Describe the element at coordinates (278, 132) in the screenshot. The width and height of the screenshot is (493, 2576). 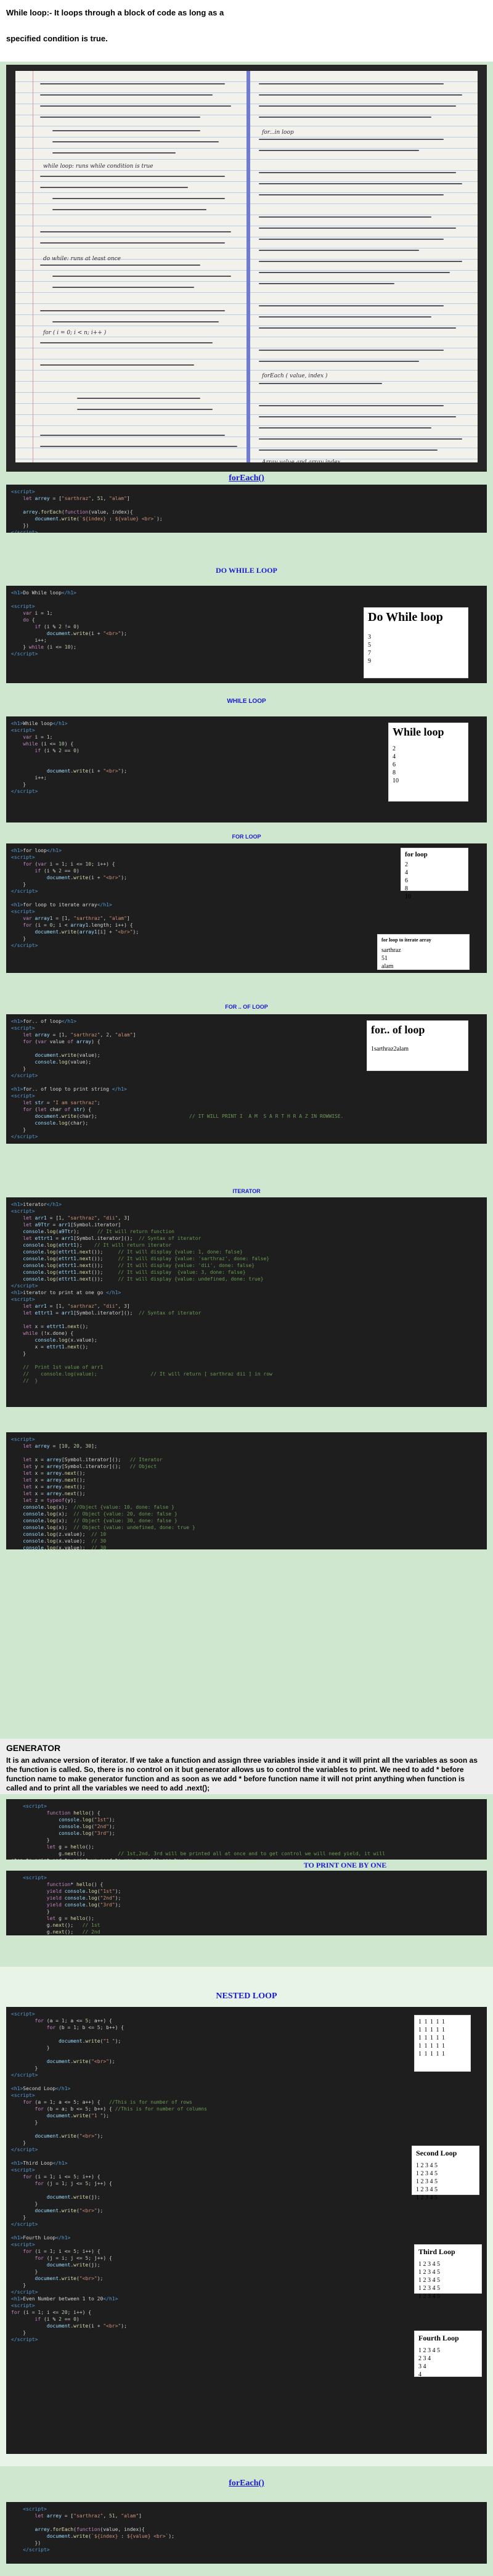
I see `handwritten-note: for...in loop` at that location.